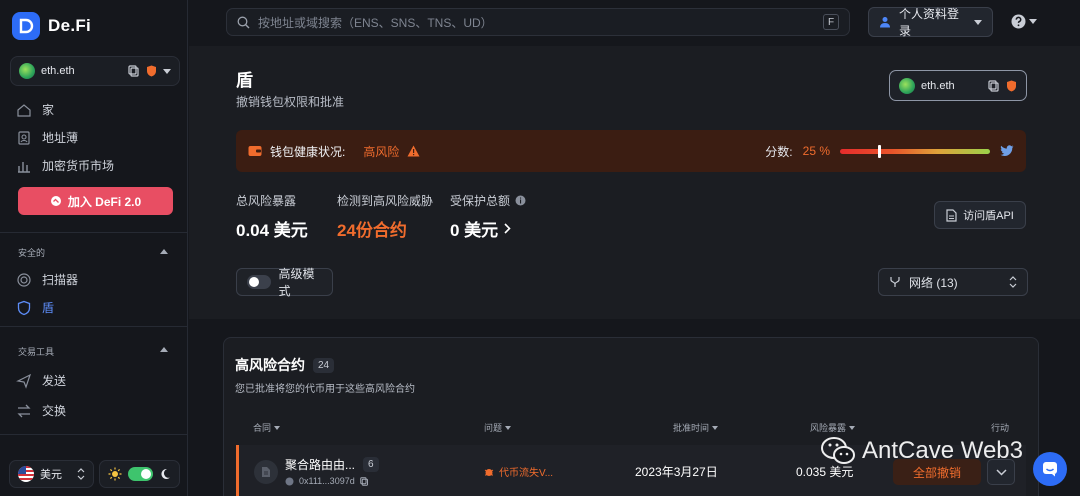 This screenshot has width=1080, height=496. I want to click on score-label: 分数:, so click(779, 151).